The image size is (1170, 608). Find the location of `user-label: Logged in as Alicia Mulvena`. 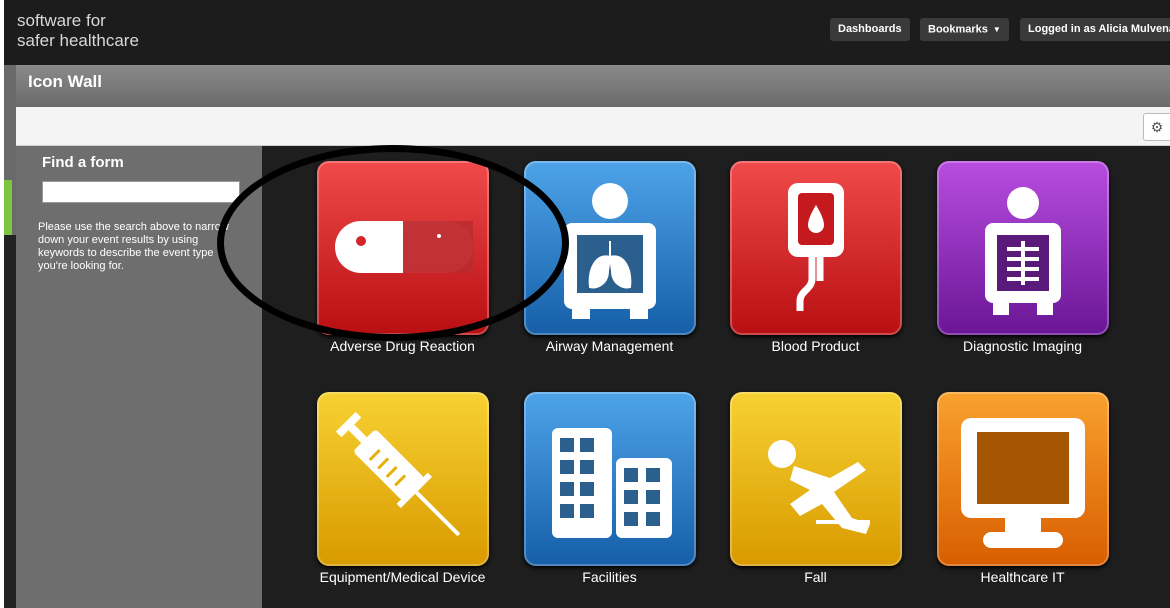

user-label: Logged in as Alicia Mulvena is located at coordinates (1099, 29).